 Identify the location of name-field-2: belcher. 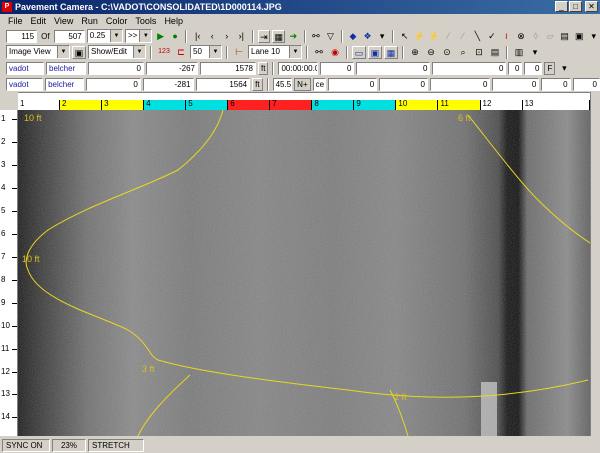
(65, 84).